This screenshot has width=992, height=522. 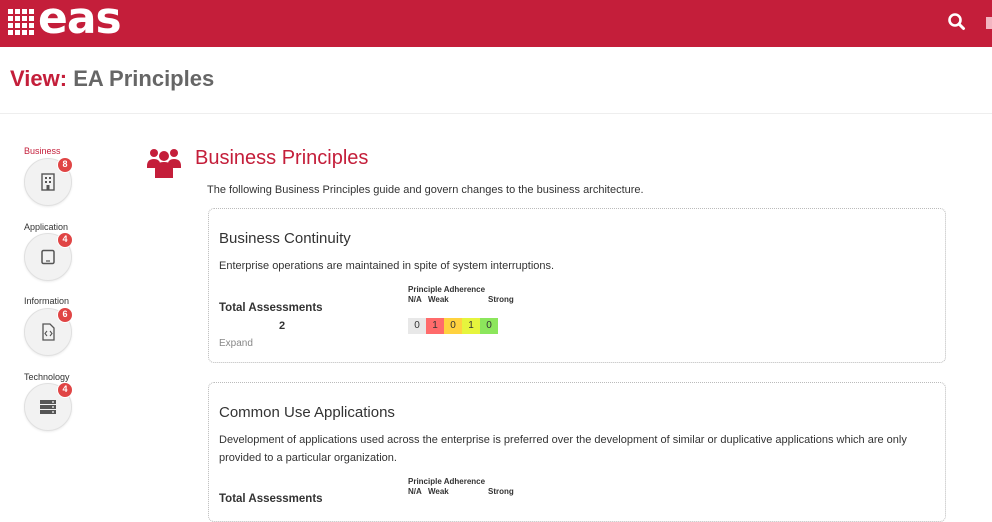 What do you see at coordinates (236, 343) in the screenshot?
I see `expand-link: Expand` at bounding box center [236, 343].